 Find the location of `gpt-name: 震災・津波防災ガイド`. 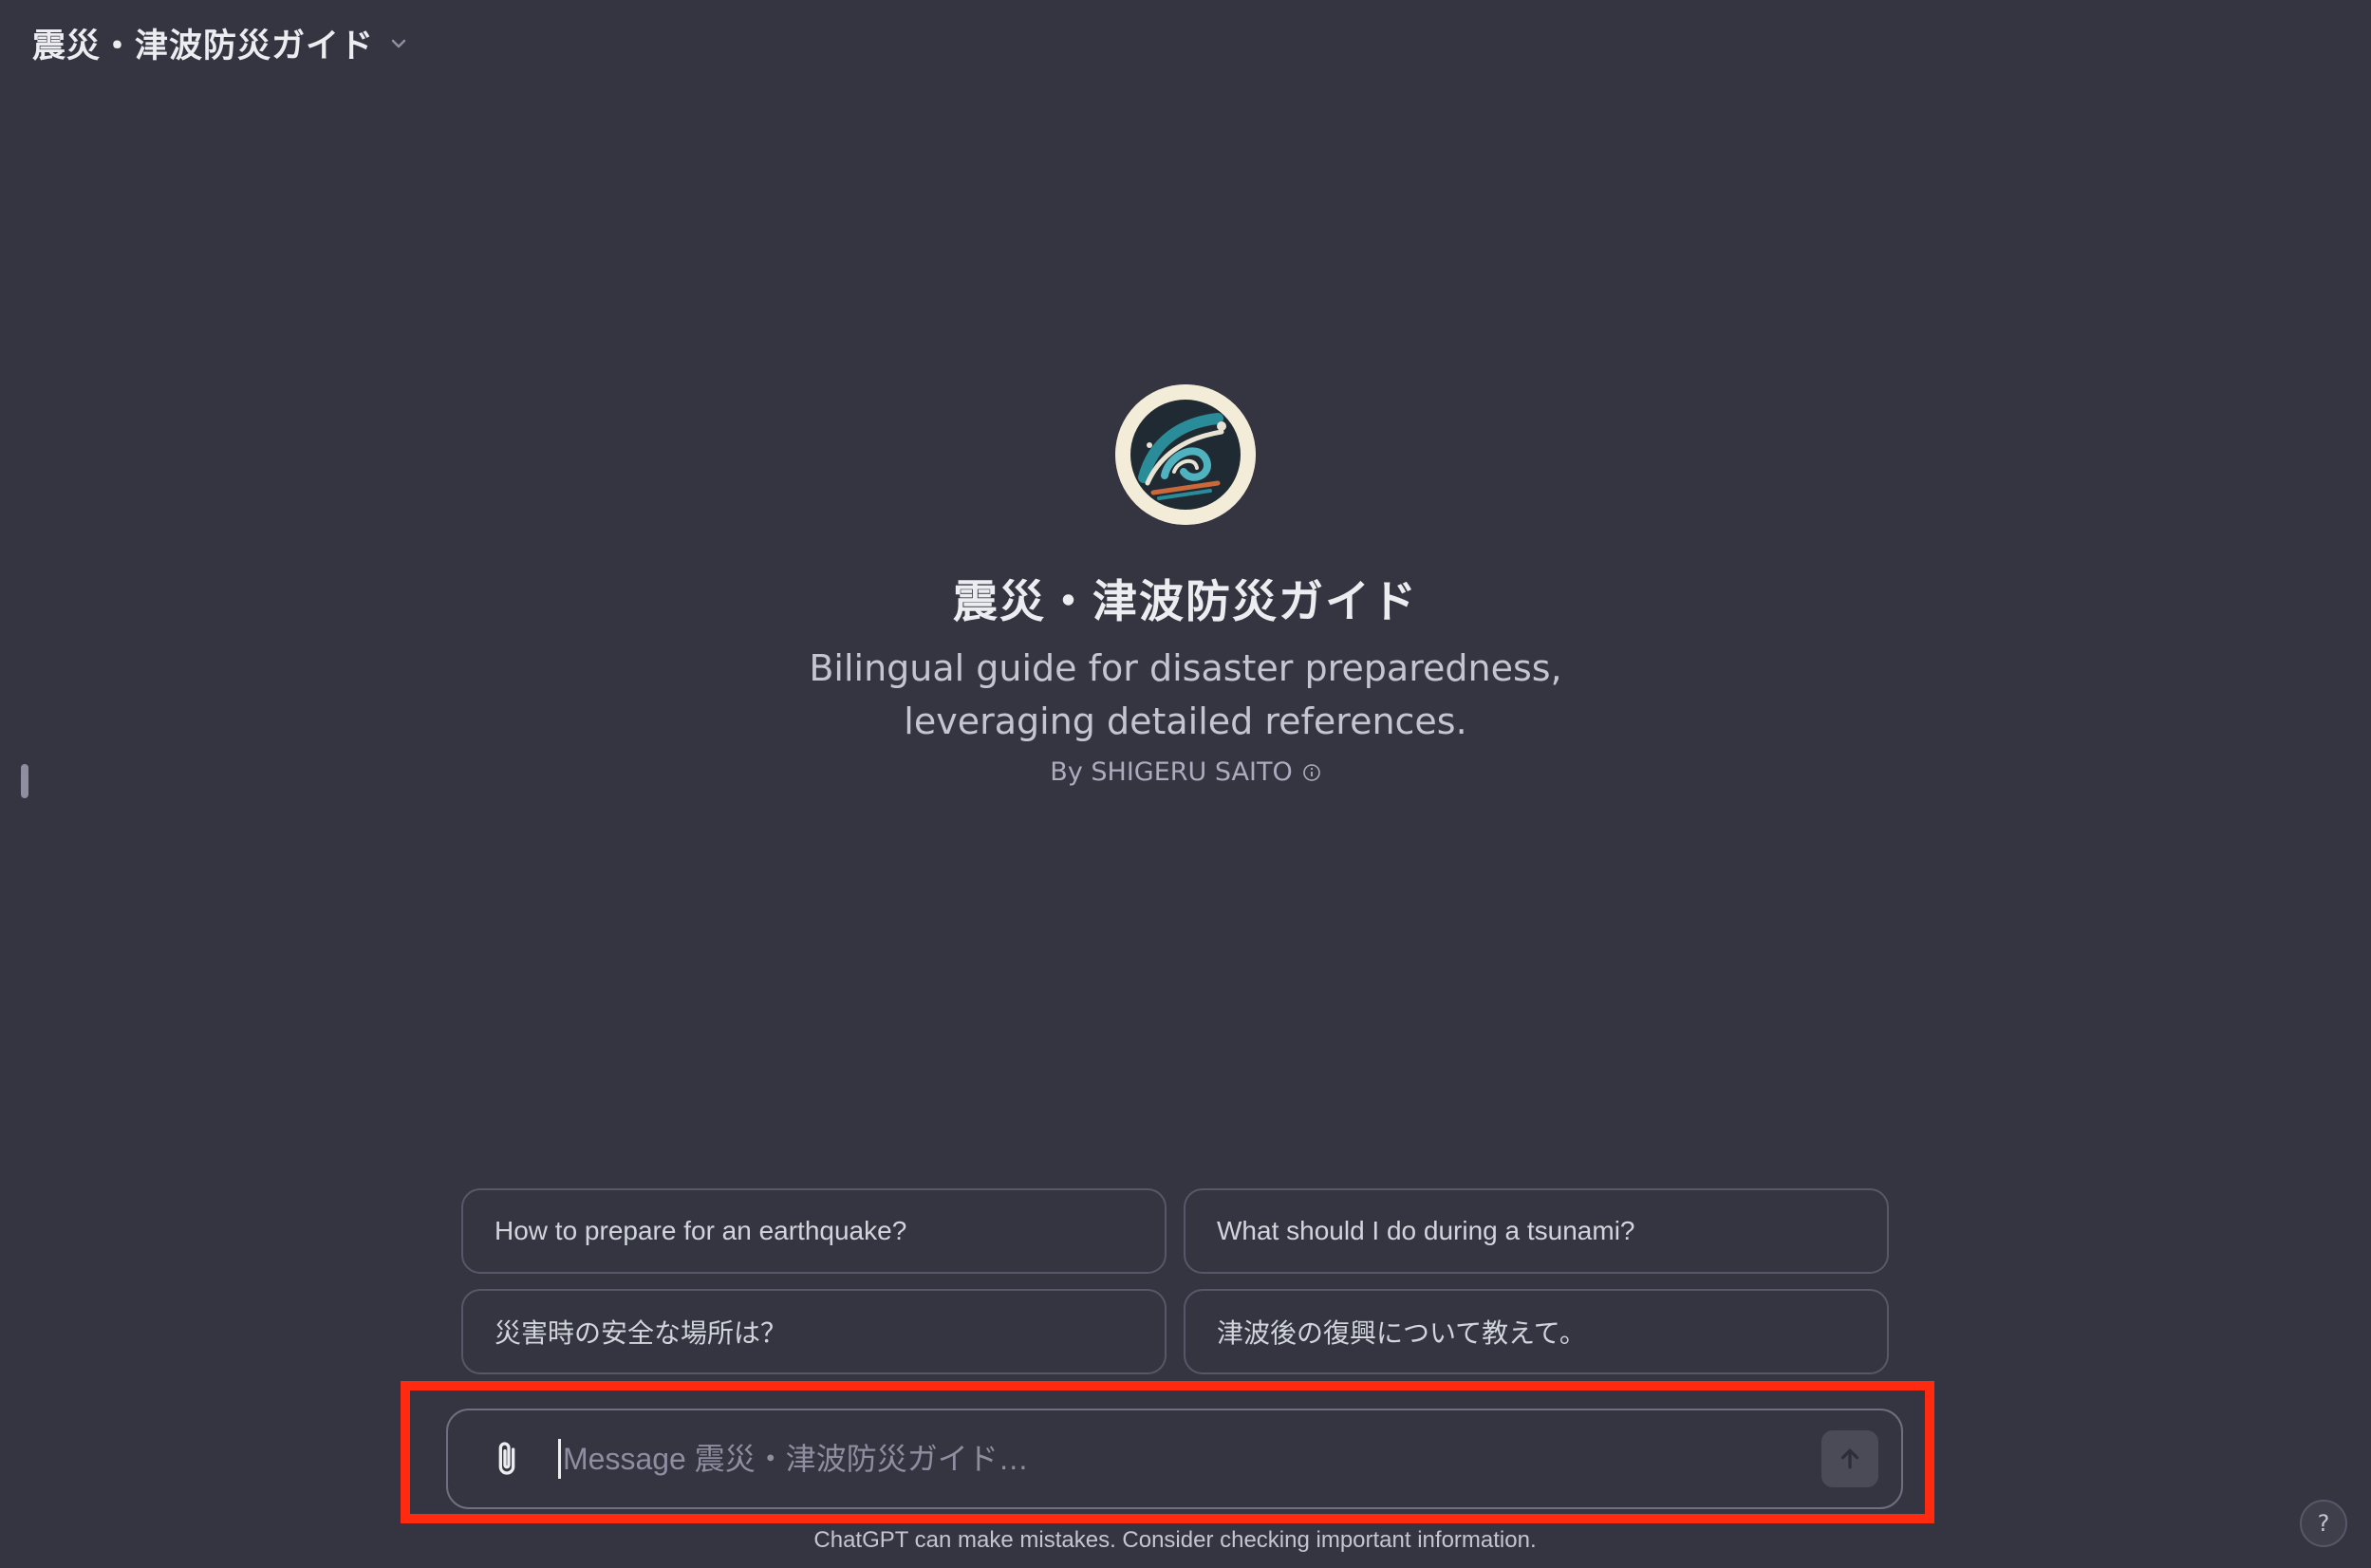

gpt-name: 震災・津波防災ガイド is located at coordinates (1185, 602).